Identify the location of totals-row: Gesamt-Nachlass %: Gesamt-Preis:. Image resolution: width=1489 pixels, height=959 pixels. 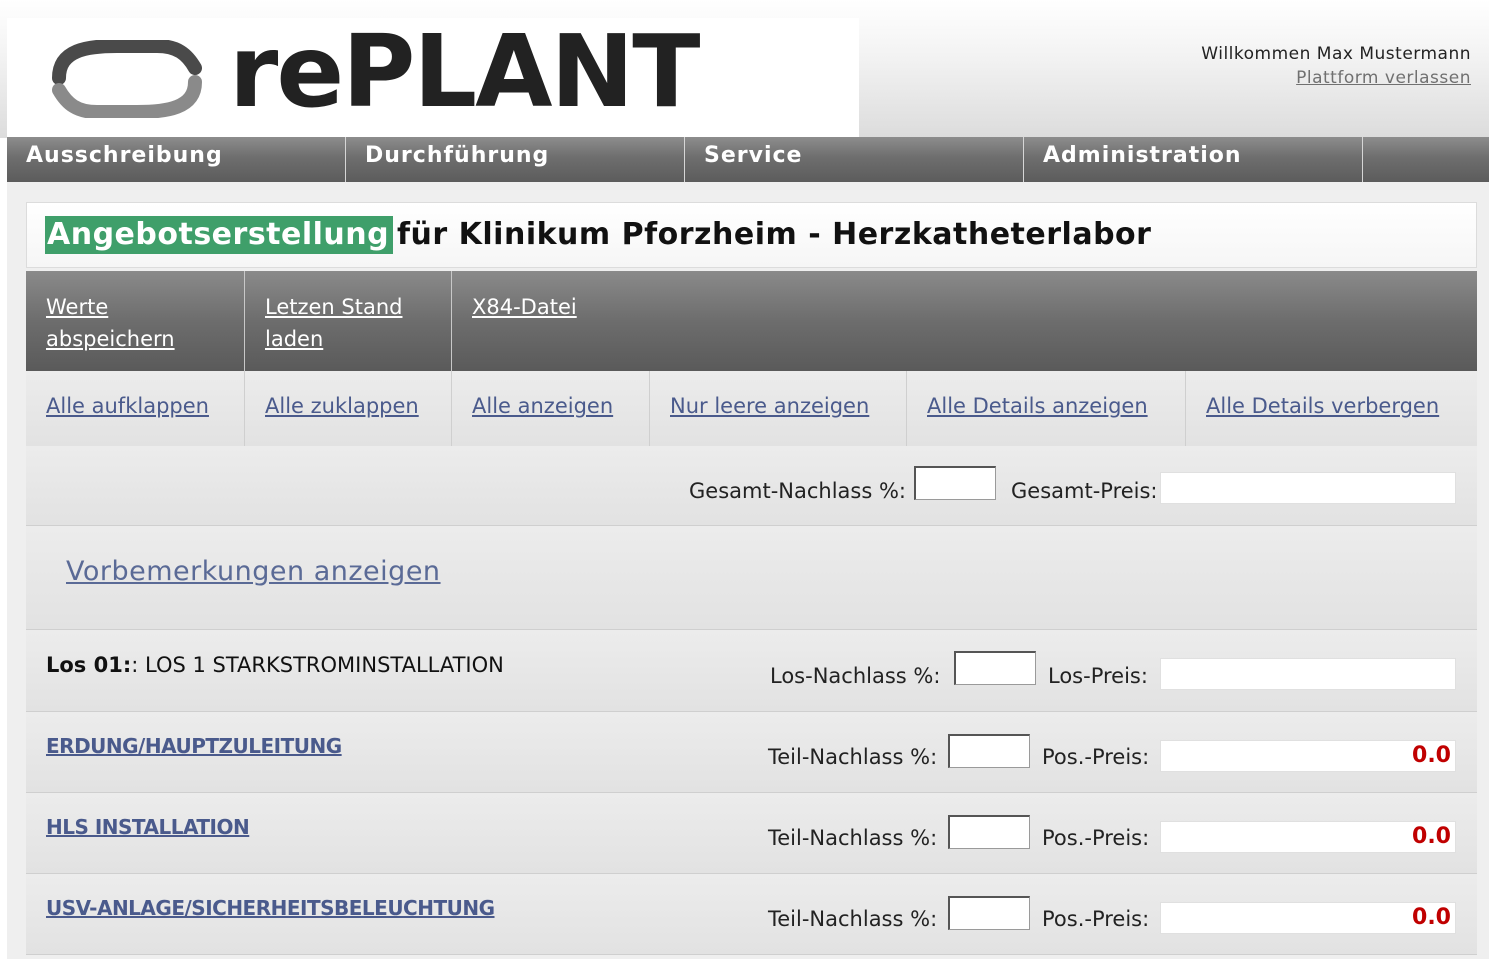
(751, 486).